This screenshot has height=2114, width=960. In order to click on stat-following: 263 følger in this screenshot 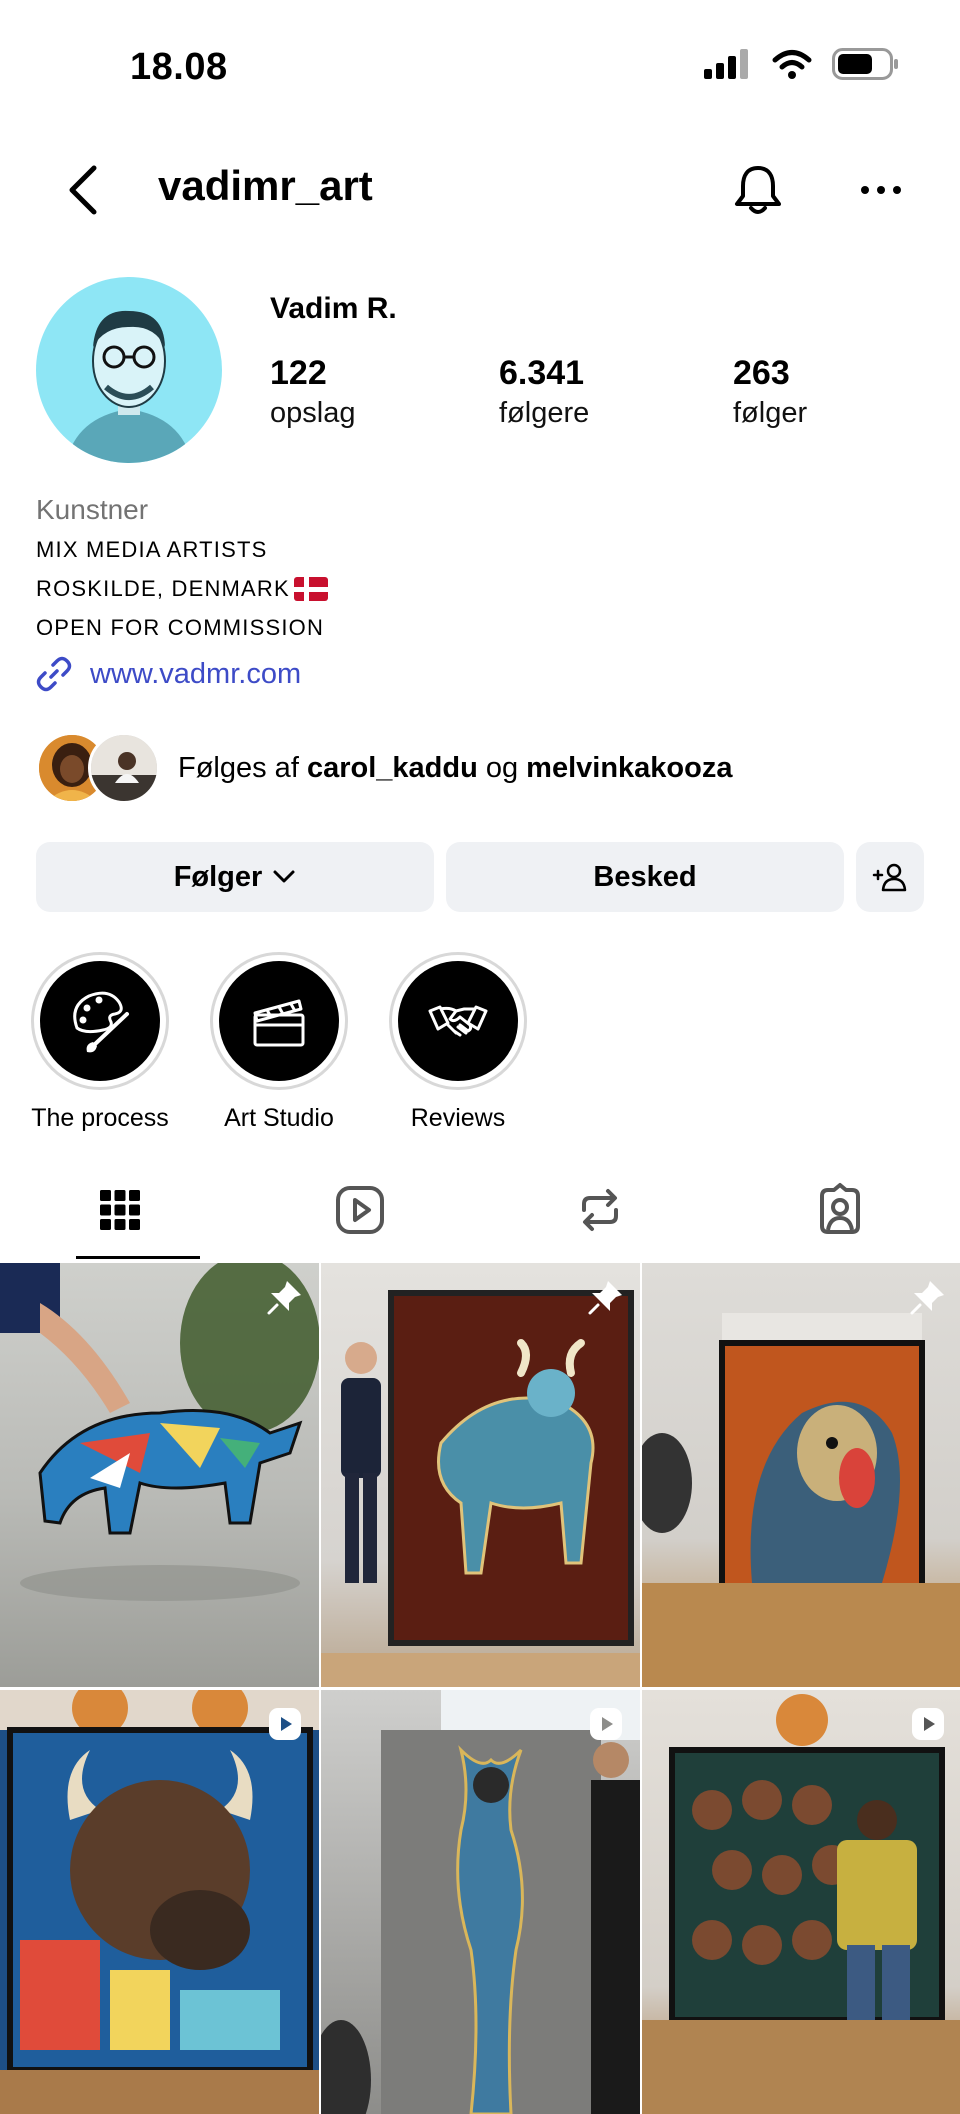, I will do `click(770, 393)`.